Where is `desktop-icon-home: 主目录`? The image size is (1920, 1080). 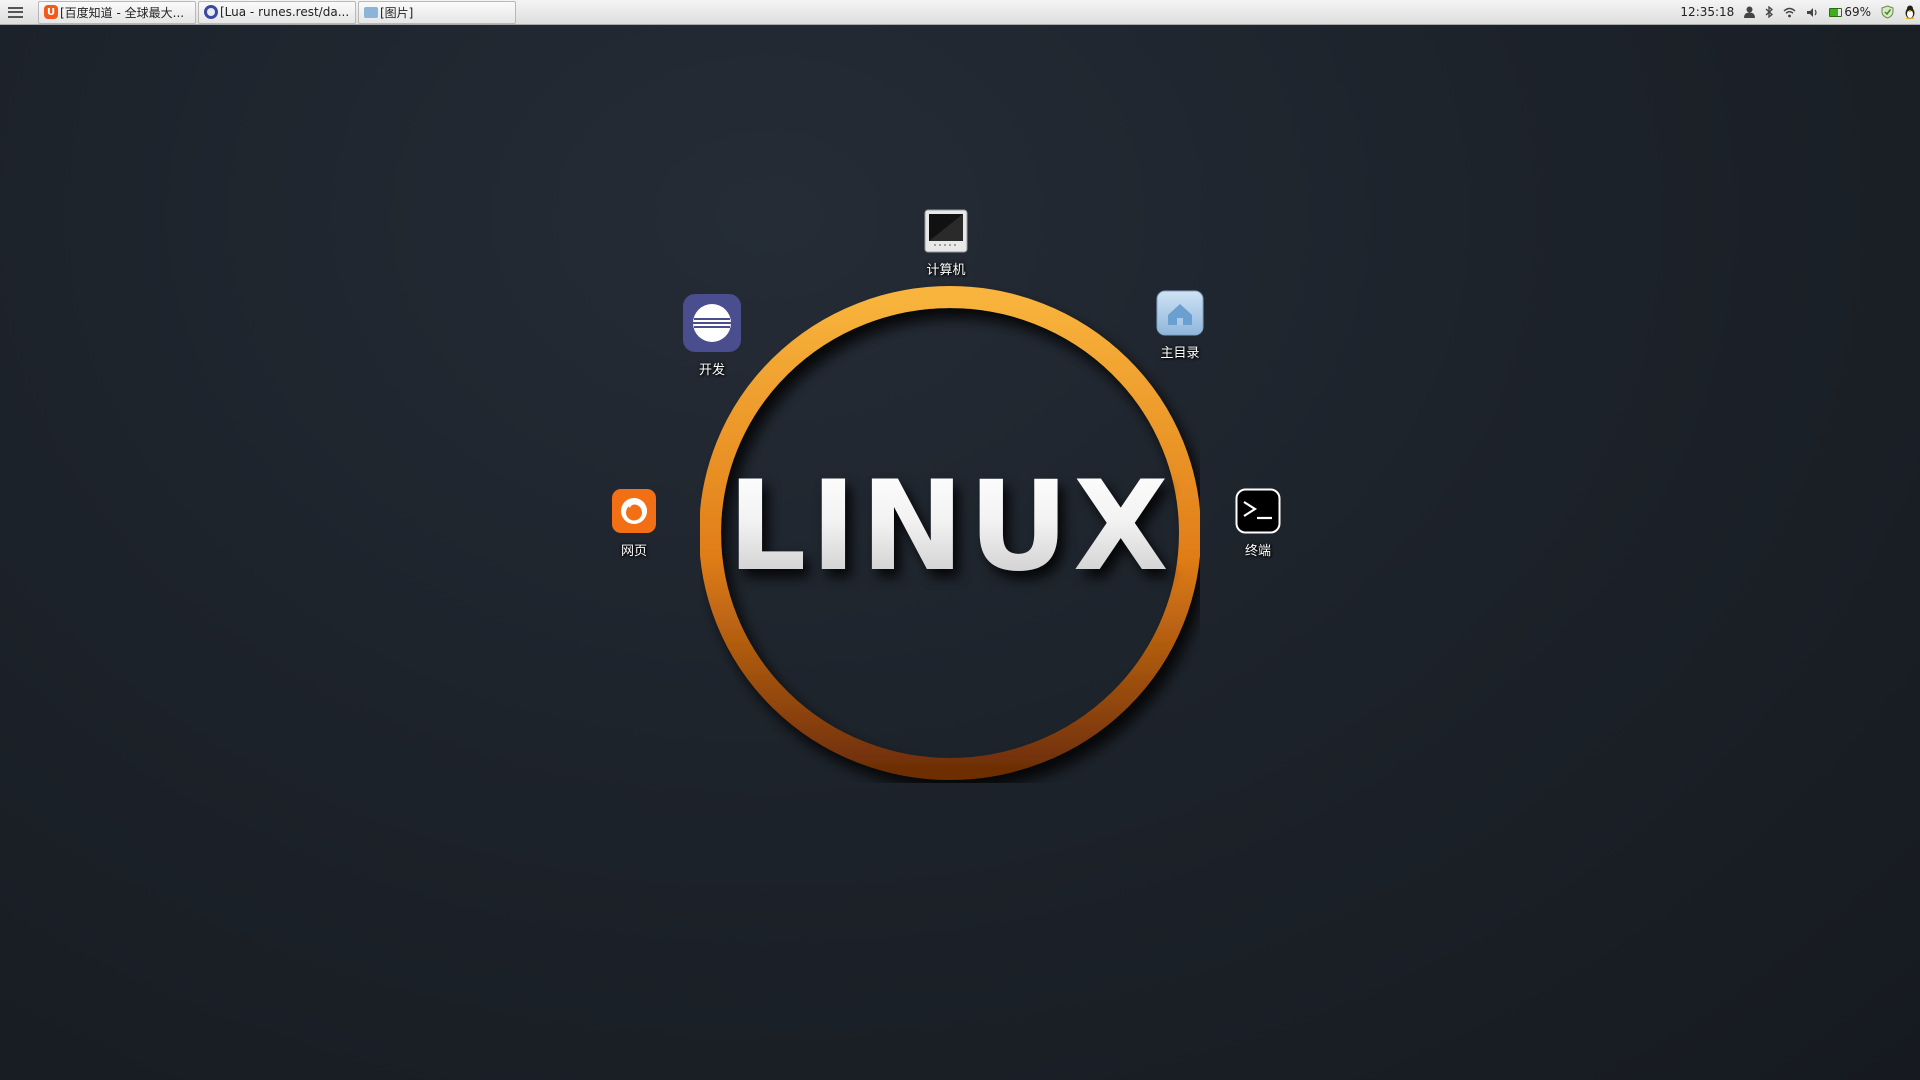 desktop-icon-home: 主目录 is located at coordinates (1180, 325).